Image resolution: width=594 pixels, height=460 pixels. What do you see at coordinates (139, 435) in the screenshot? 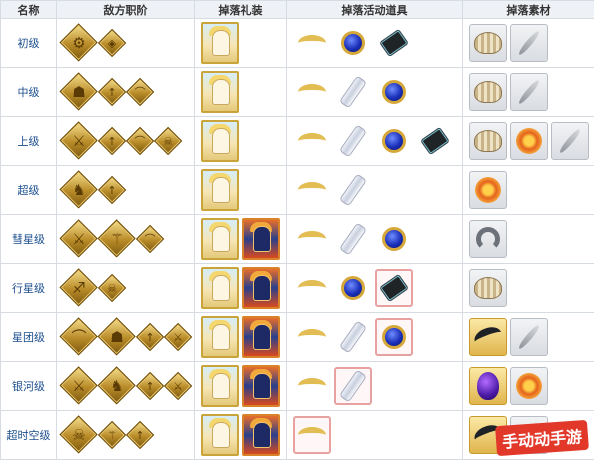
I see `class-glyph: ↑` at bounding box center [139, 435].